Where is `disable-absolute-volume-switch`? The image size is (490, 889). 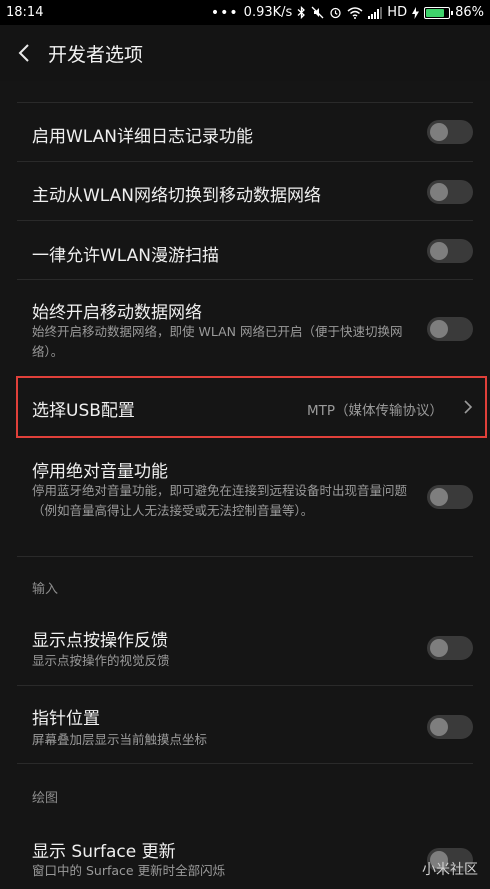 disable-absolute-volume-switch is located at coordinates (450, 497).